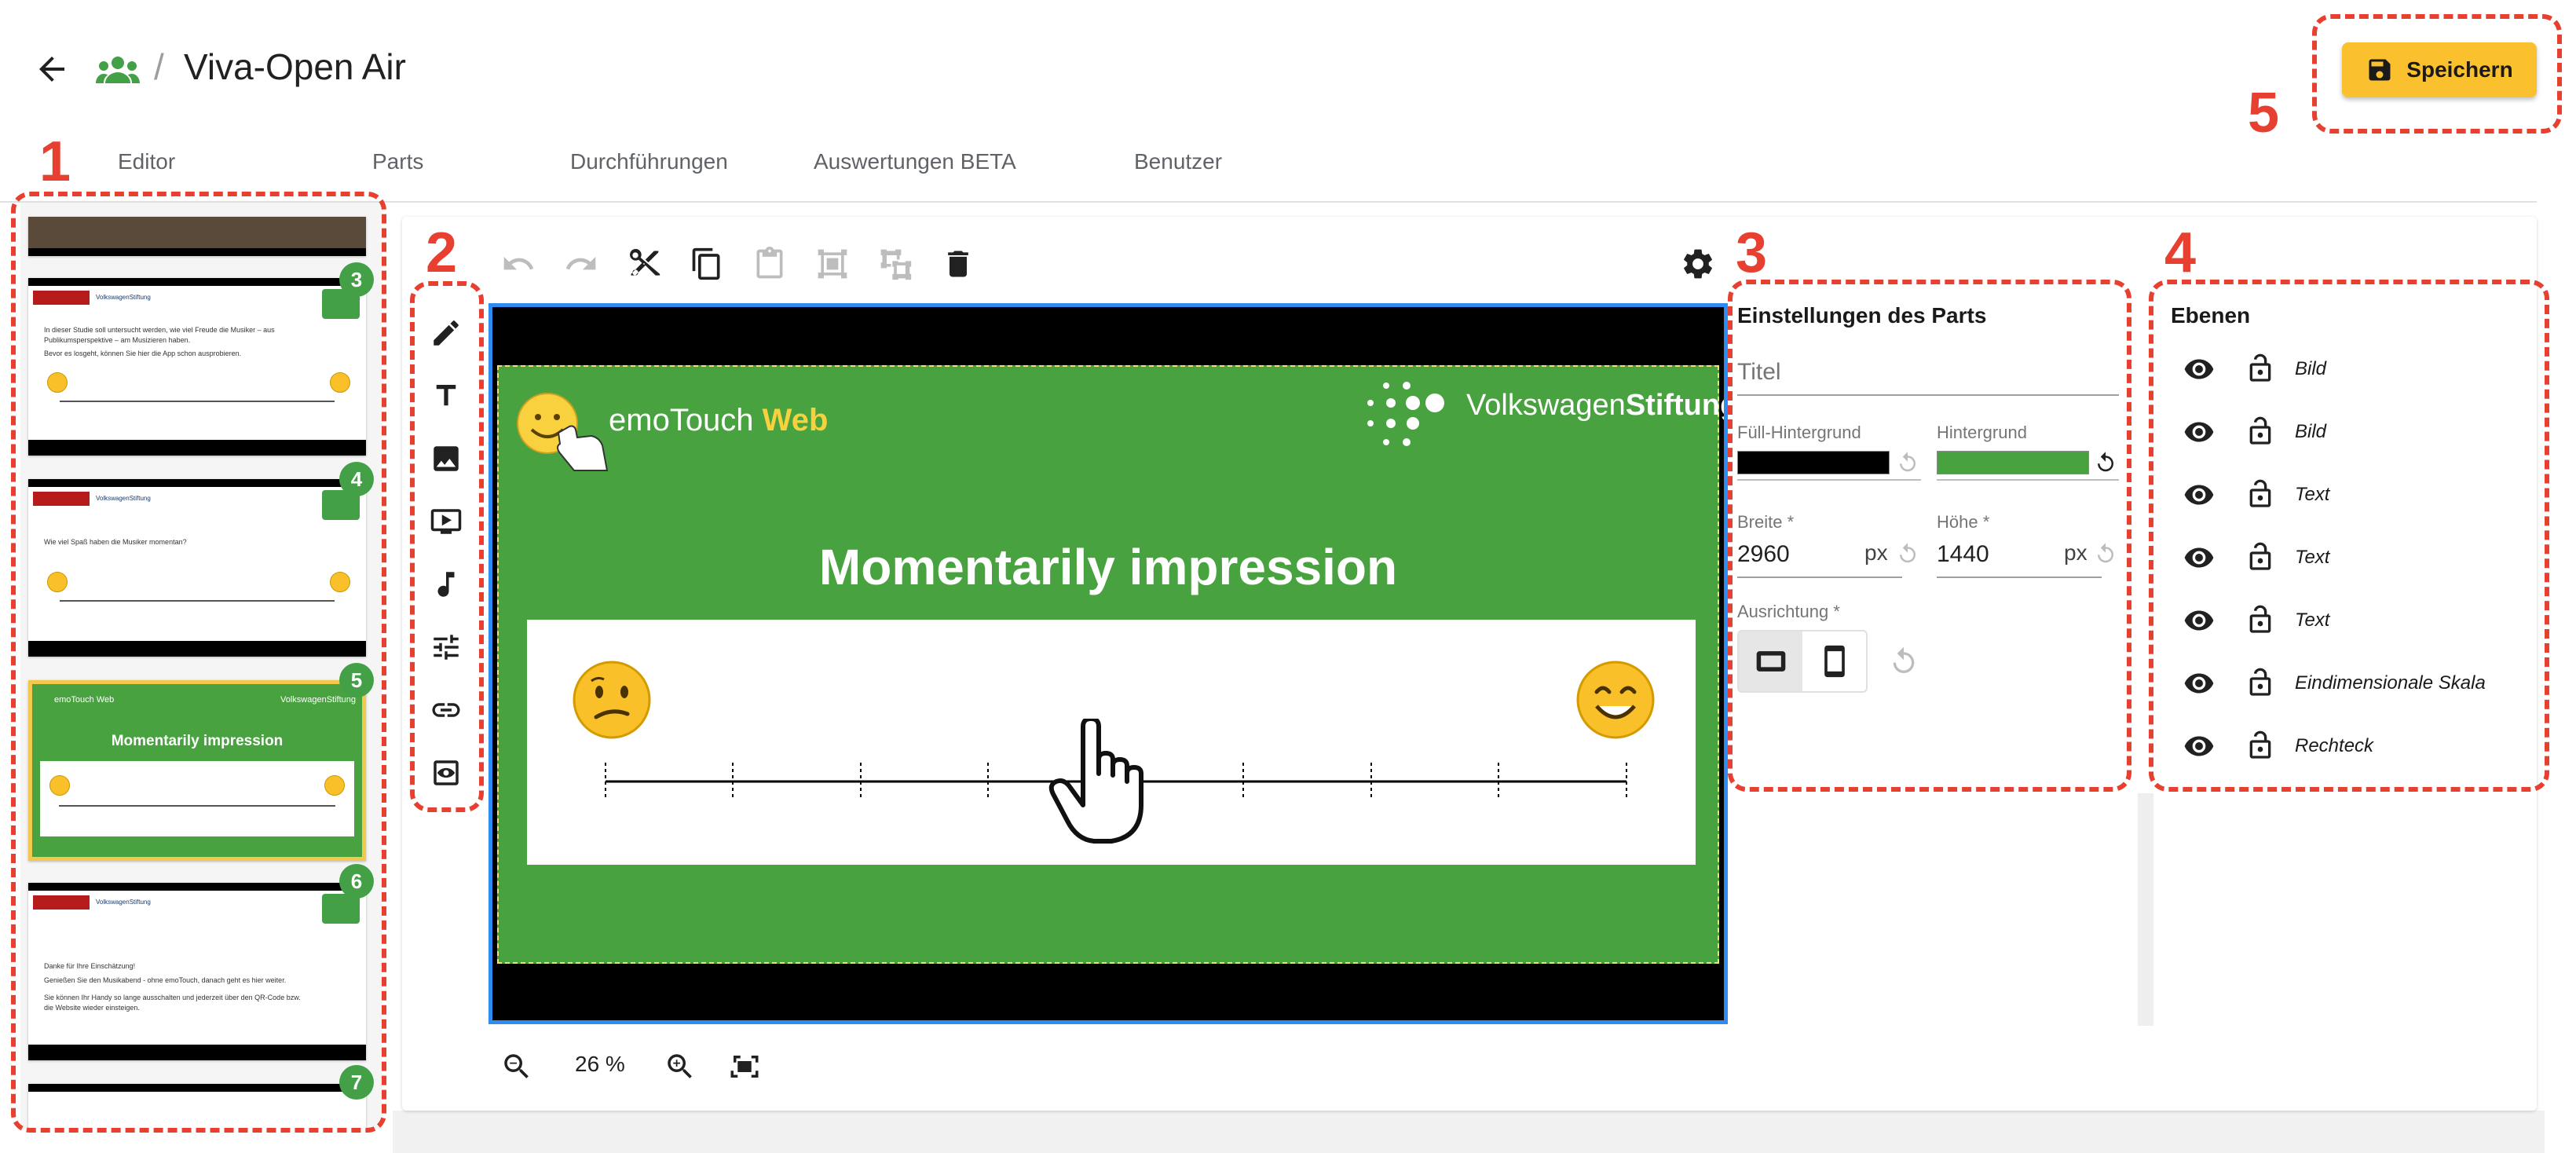  What do you see at coordinates (447, 584) in the screenshot?
I see `music-icon` at bounding box center [447, 584].